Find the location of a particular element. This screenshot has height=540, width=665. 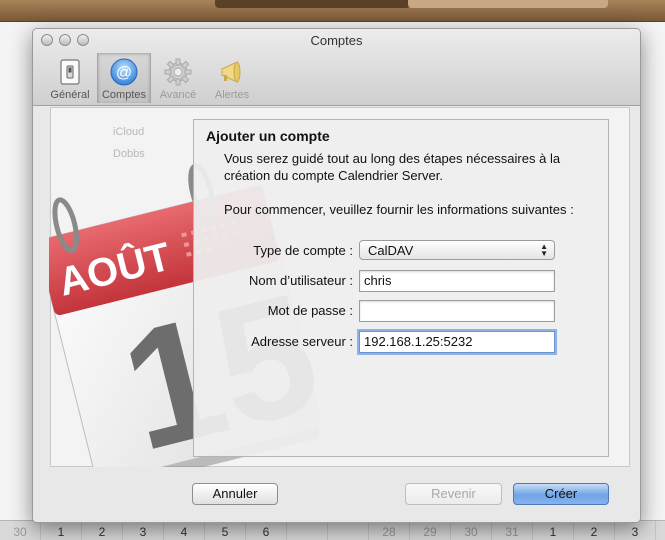

sheet-title: Ajouter un compte is located at coordinates (268, 136).